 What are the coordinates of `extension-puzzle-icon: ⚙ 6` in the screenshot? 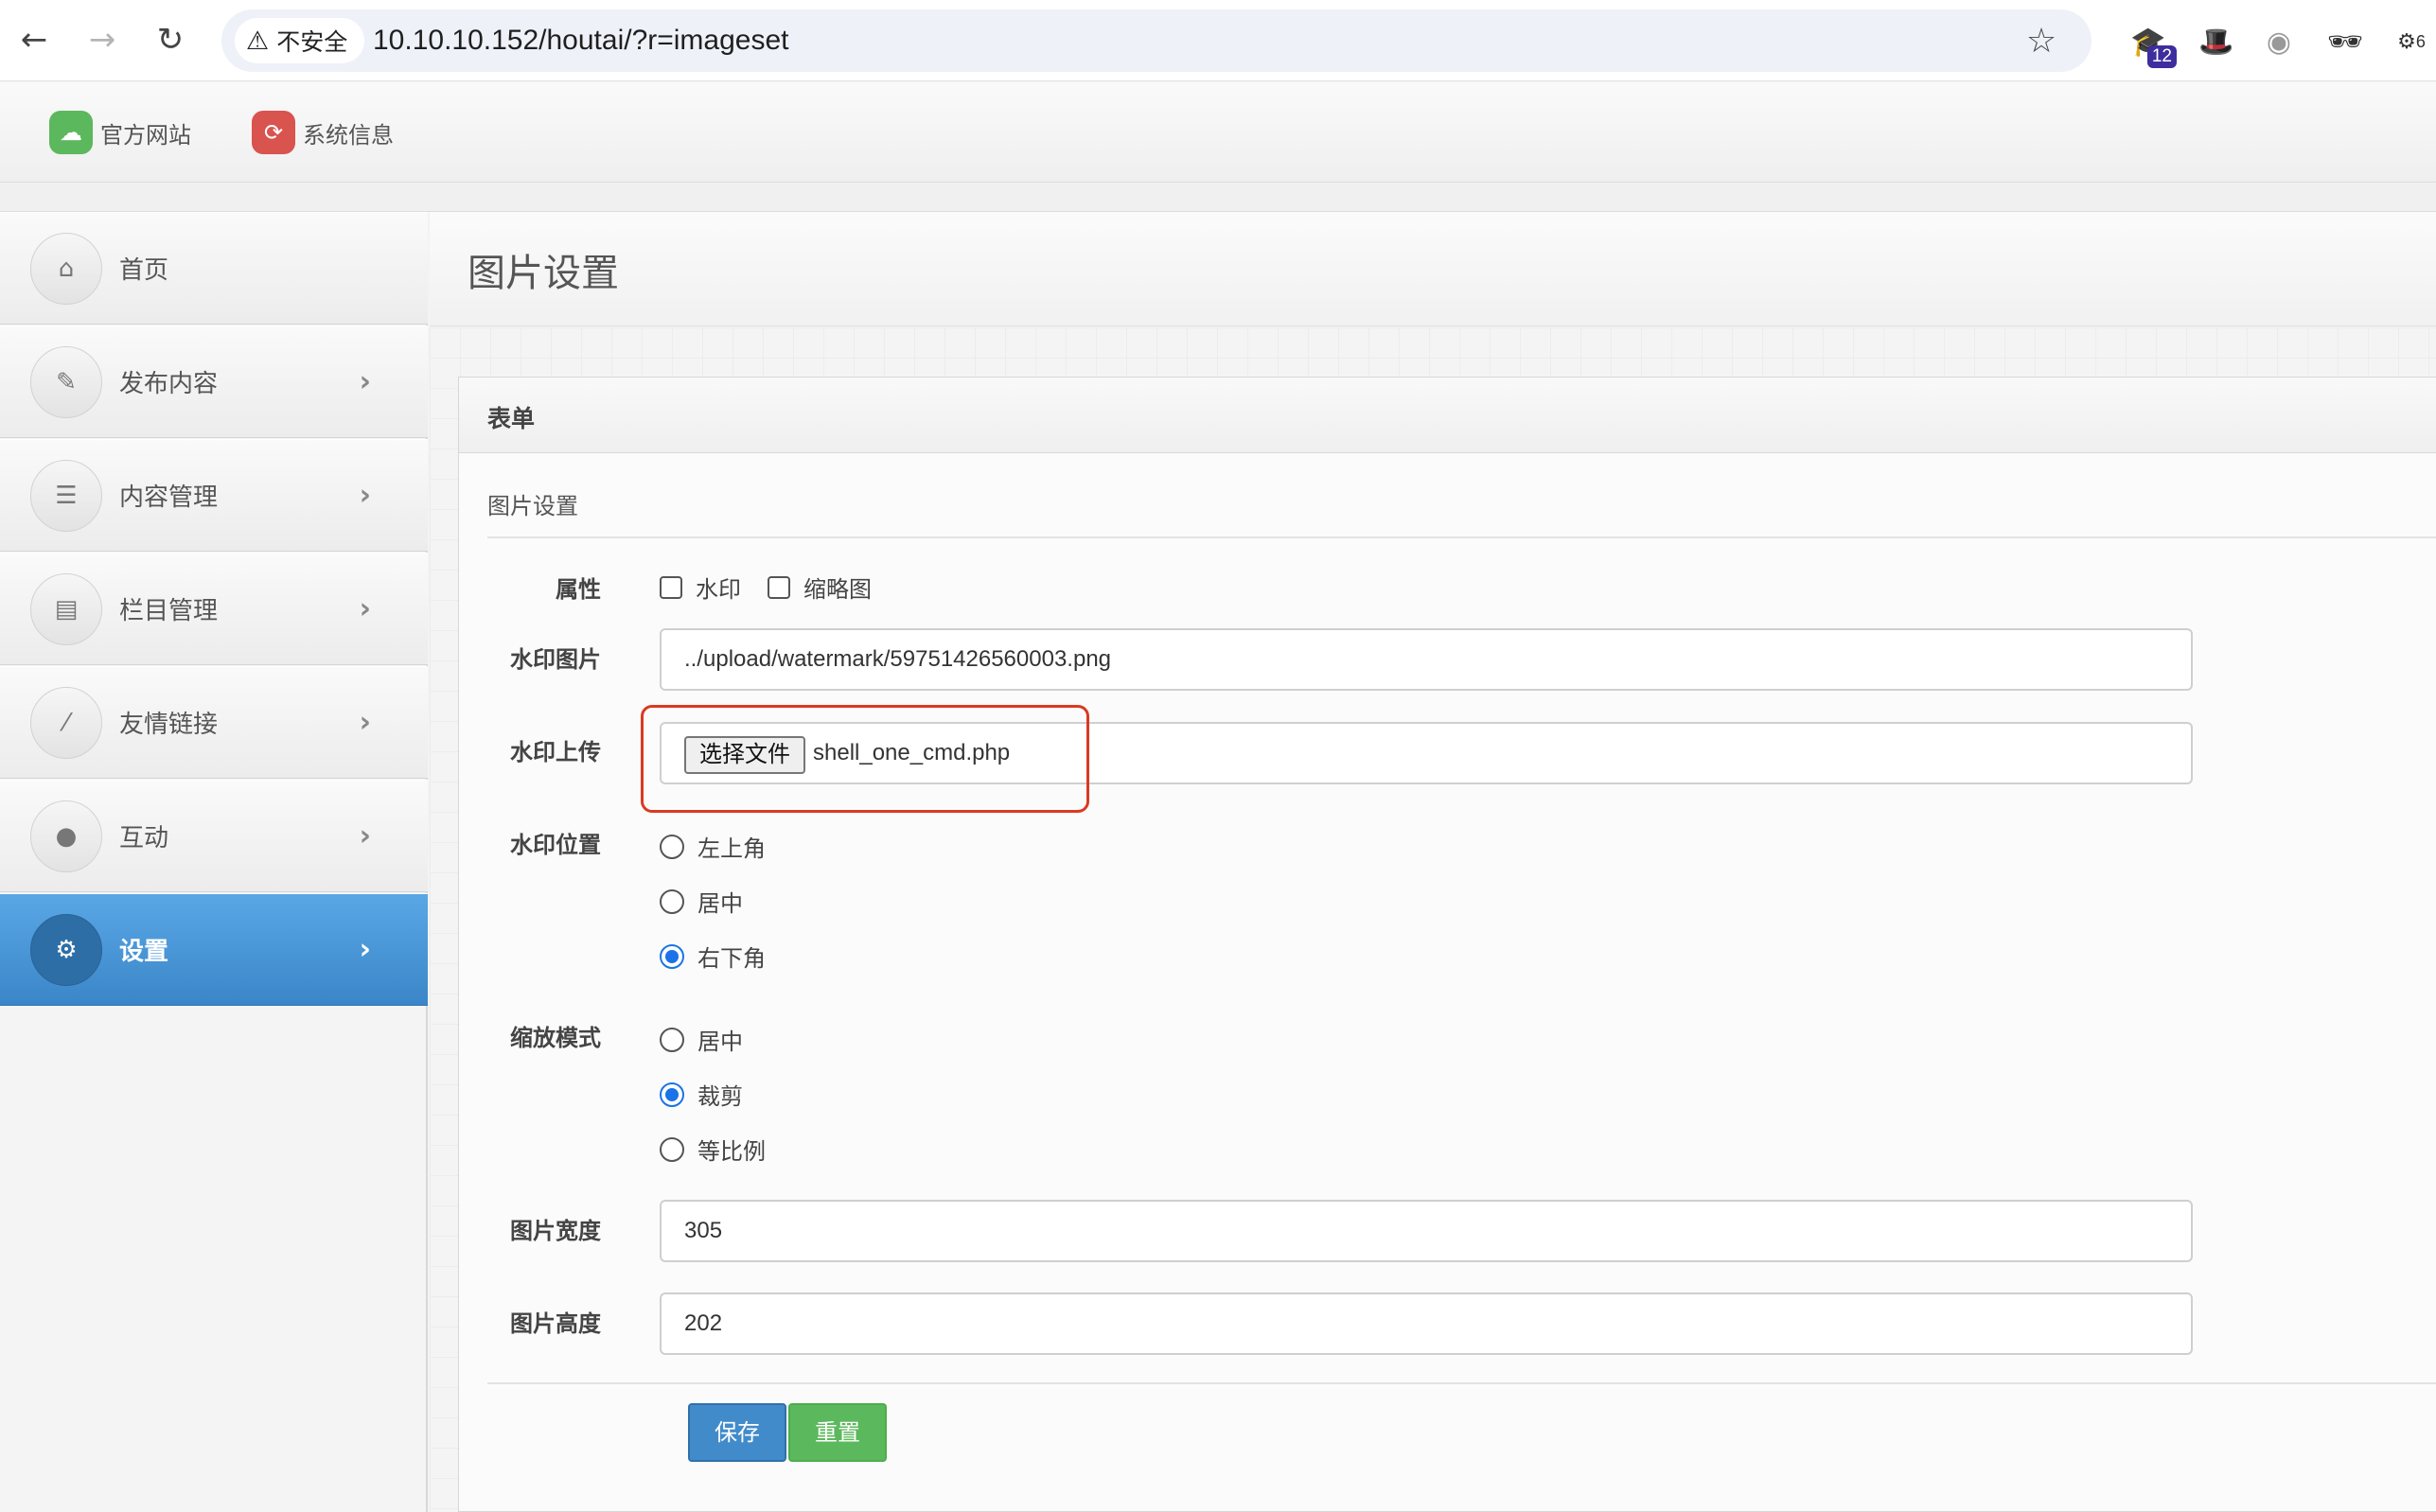 It's located at (2412, 41).